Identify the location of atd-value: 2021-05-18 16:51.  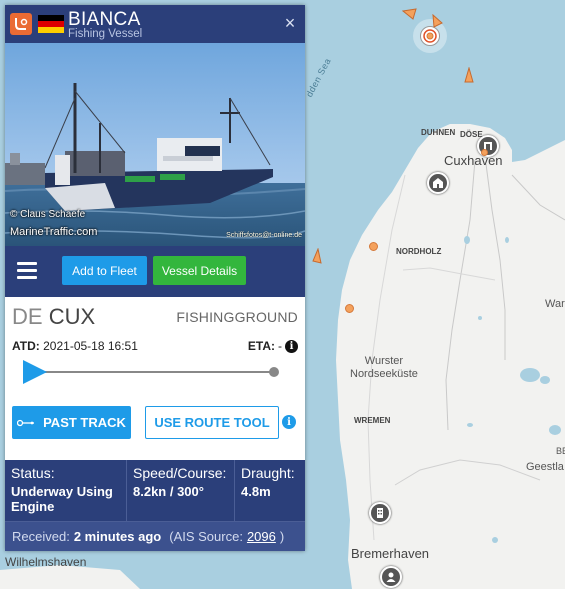
(90, 346).